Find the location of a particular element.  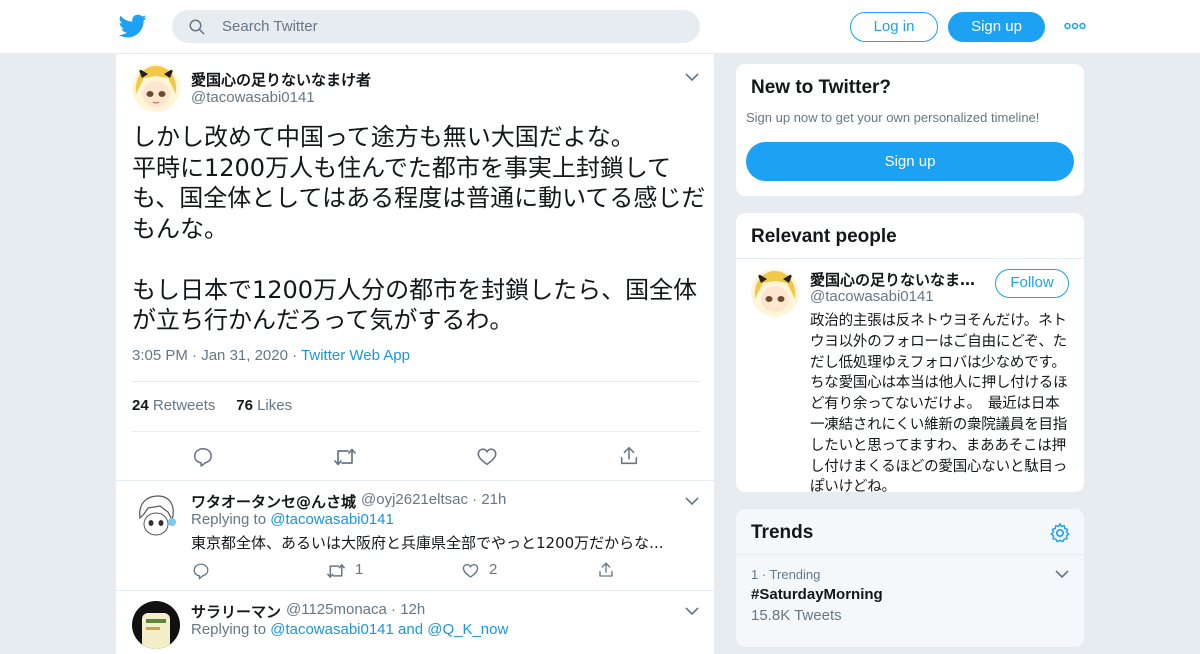

top-bar: Log in Sign up is located at coordinates (600, 27).